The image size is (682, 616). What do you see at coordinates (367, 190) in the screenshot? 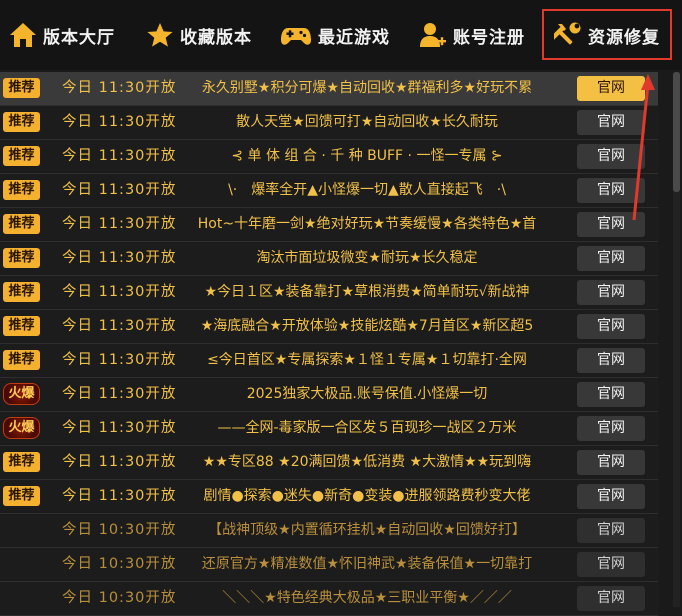
I see `server-title: \· 爆率全开▲小怪爆一切▲散人直接起飞 ·\` at bounding box center [367, 190].